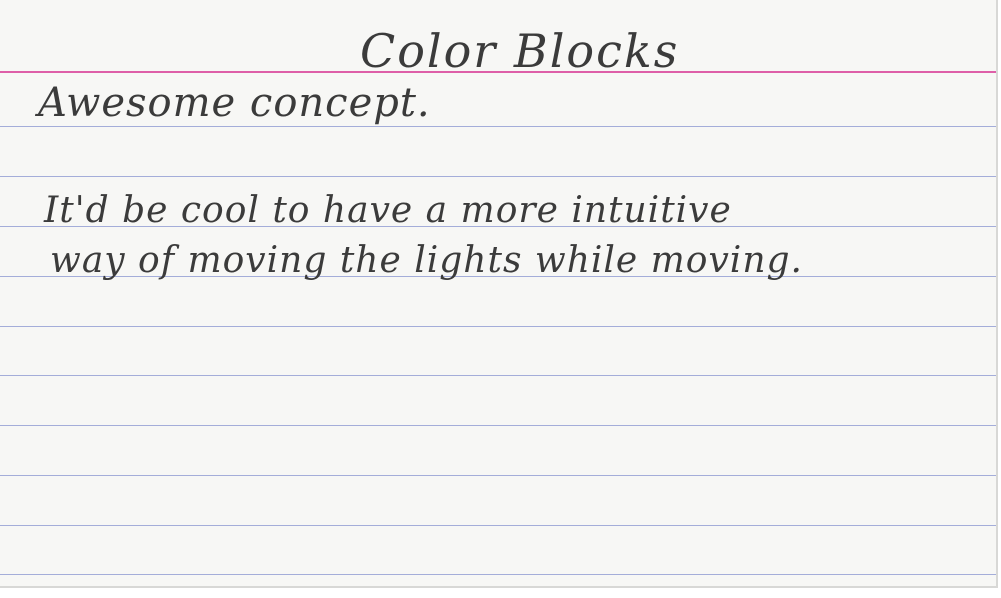  Describe the element at coordinates (234, 103) in the screenshot. I see `note-line: Awesome concept.` at that location.